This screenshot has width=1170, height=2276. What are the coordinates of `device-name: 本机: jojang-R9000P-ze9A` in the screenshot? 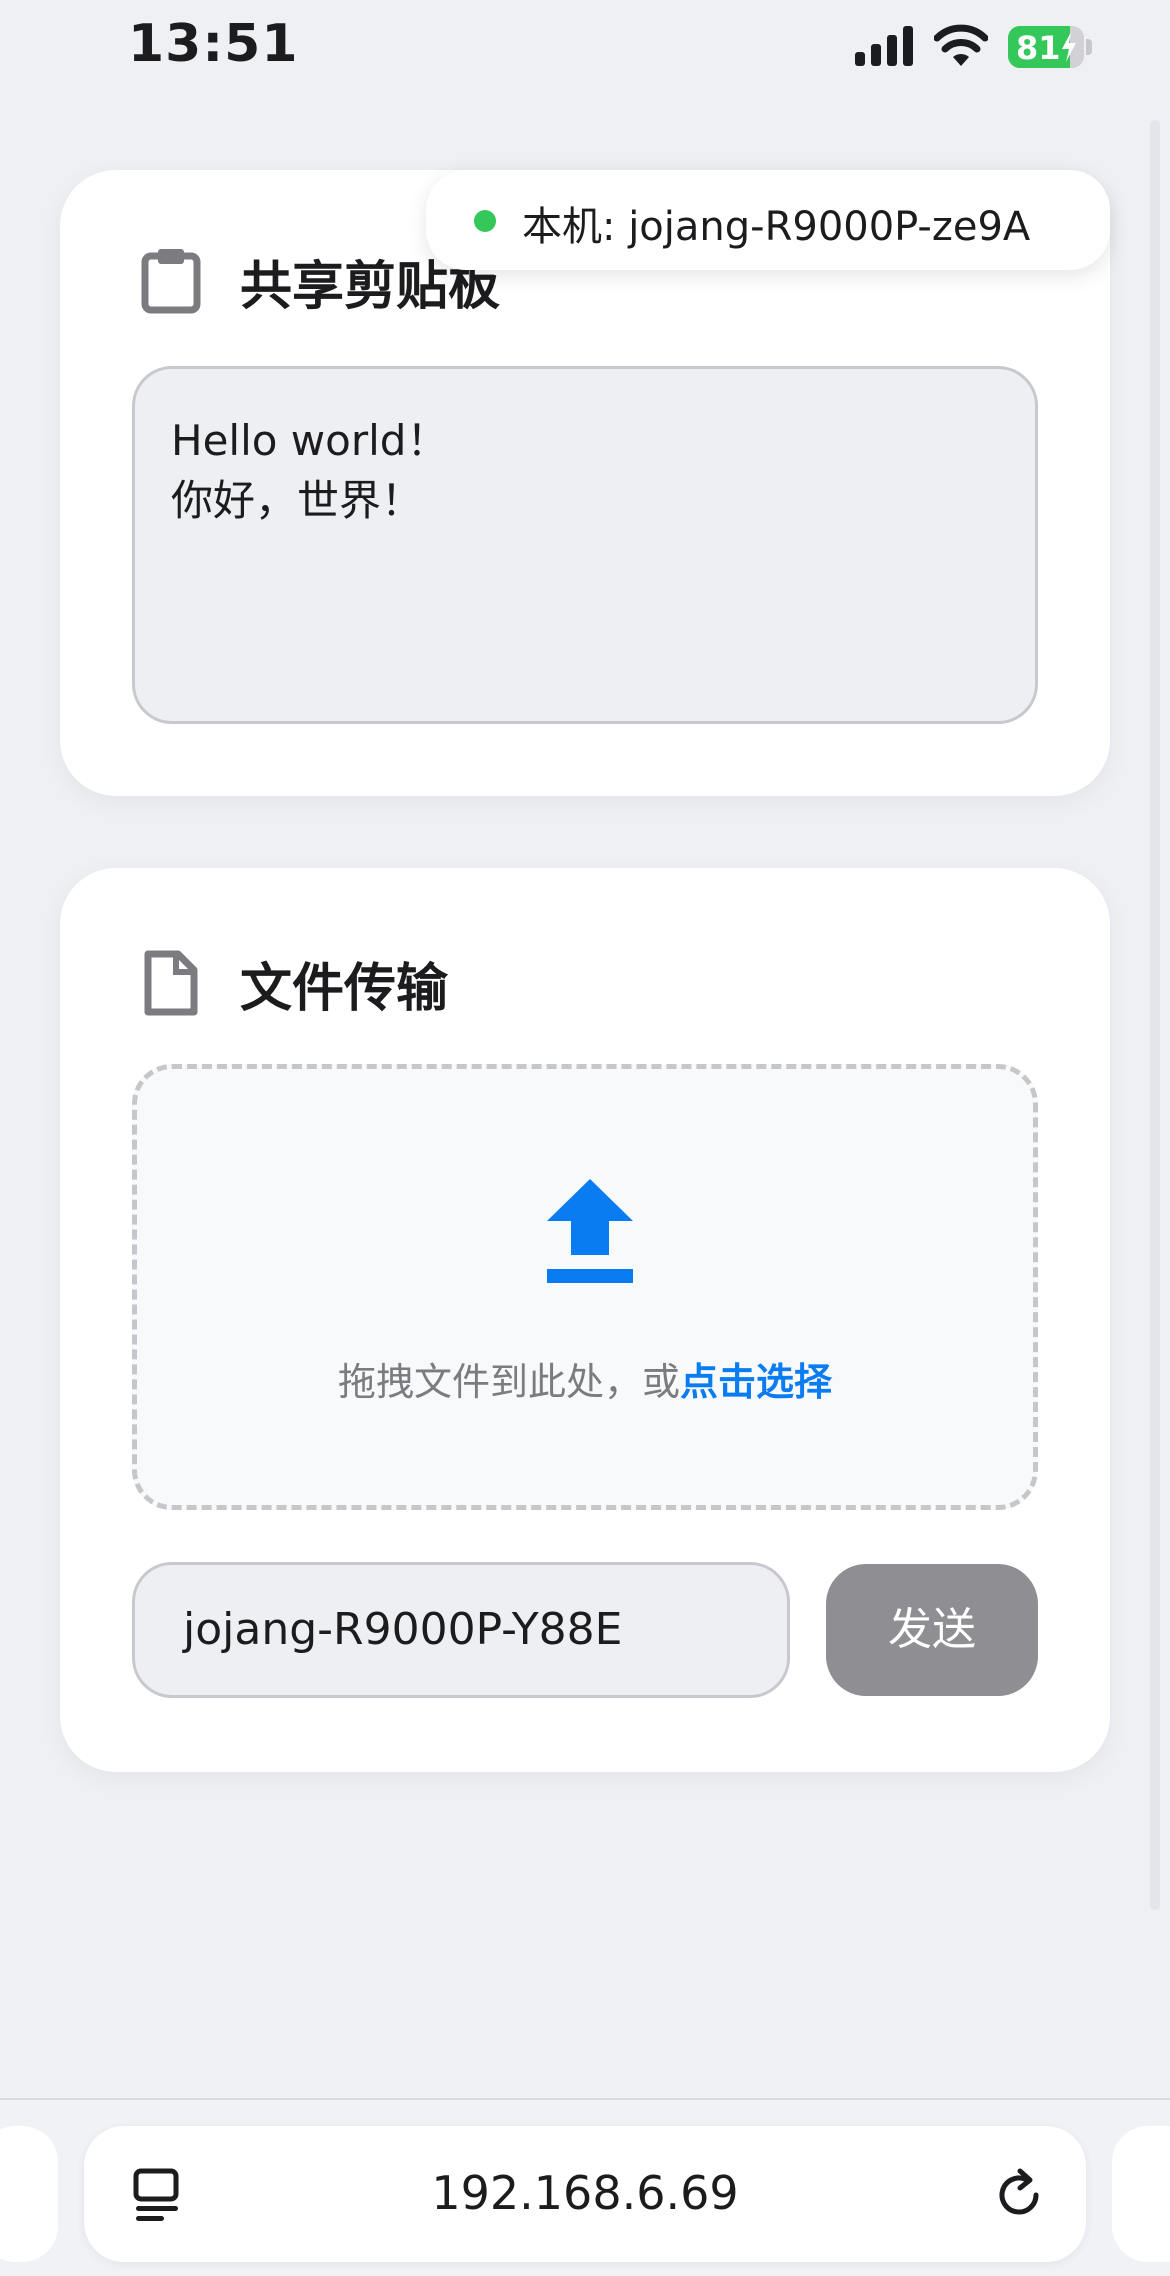 It's located at (776, 227).